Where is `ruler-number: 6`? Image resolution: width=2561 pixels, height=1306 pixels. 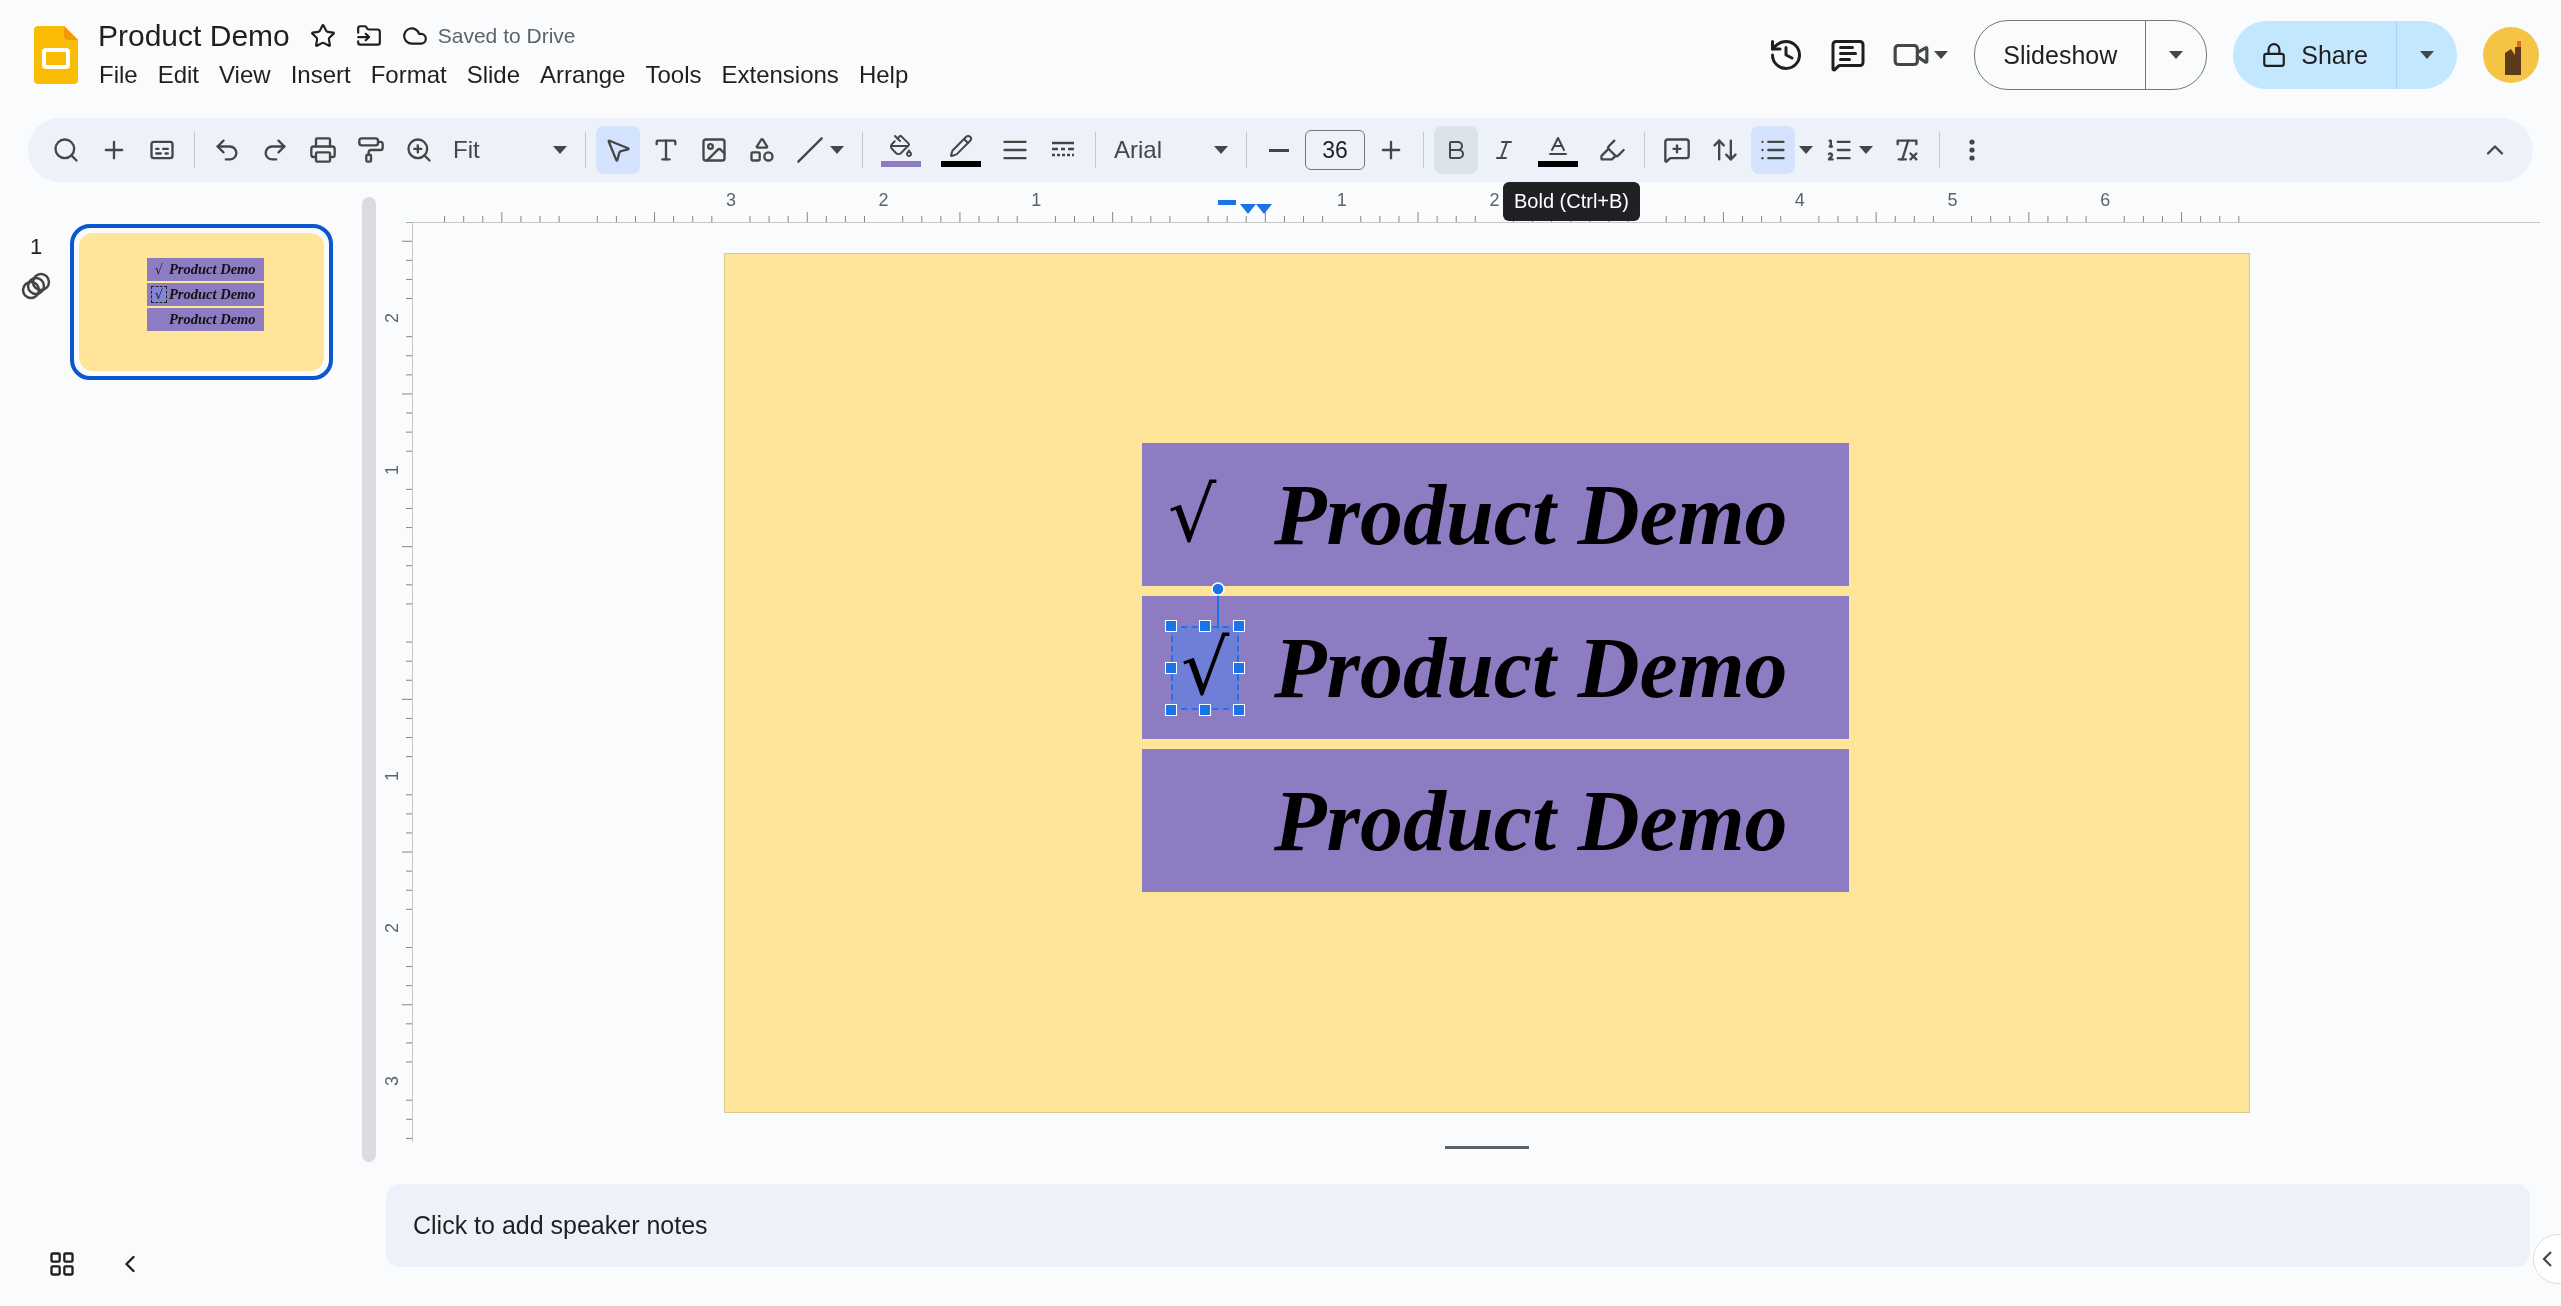
ruler-number: 6 is located at coordinates (2105, 200).